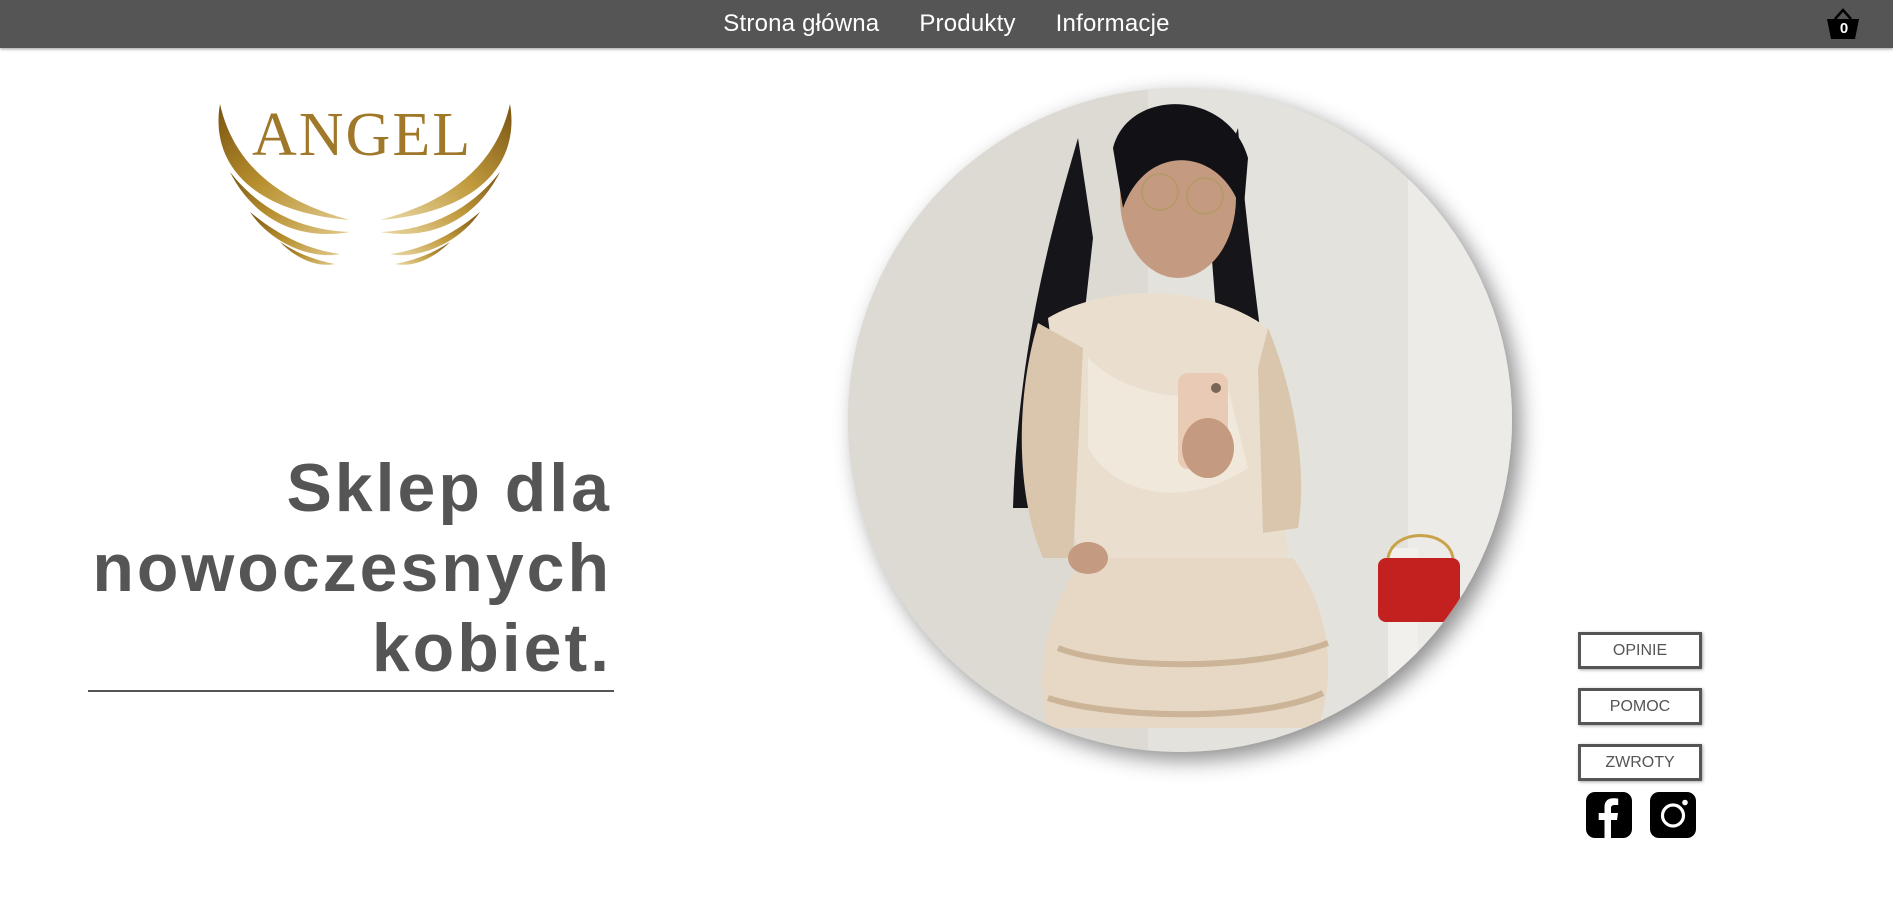 This screenshot has height=898, width=1893. I want to click on returns-button: ZWROTY, so click(1640, 762).